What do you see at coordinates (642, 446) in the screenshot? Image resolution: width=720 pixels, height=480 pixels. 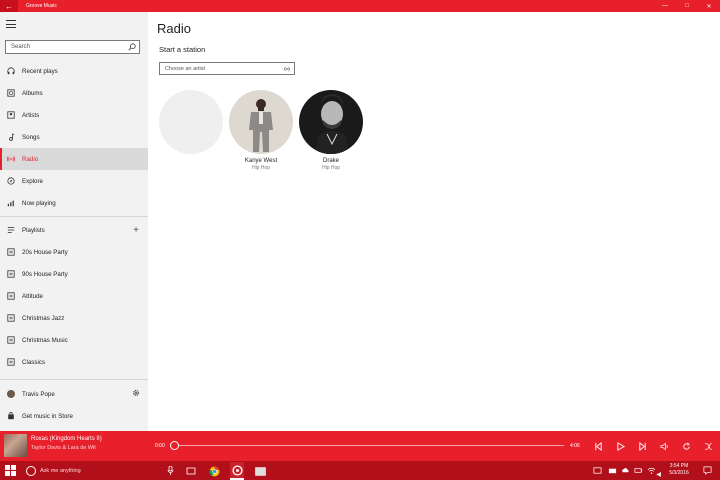 I see `next-icon` at bounding box center [642, 446].